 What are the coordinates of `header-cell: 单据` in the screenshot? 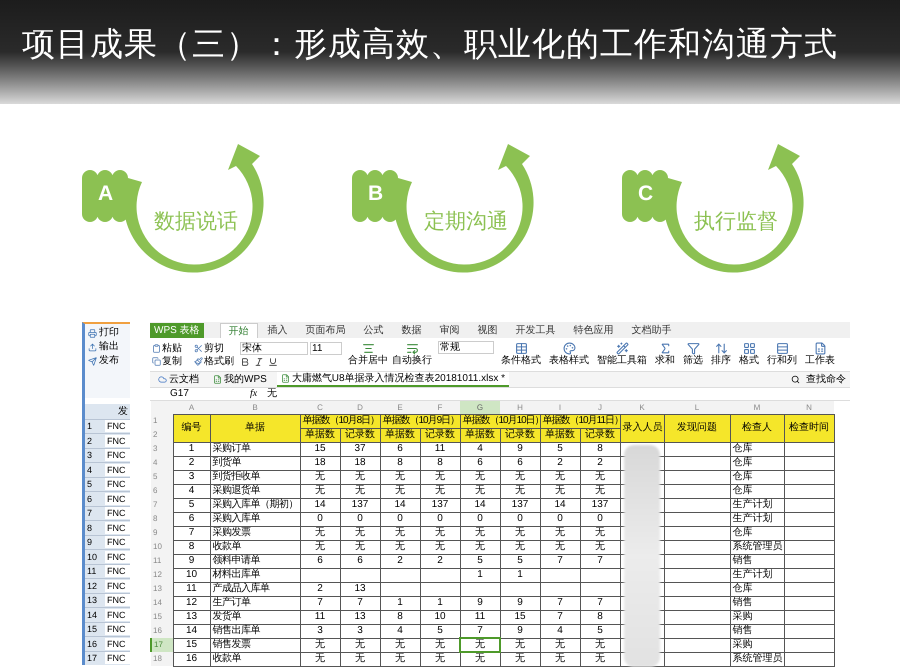 It's located at (255, 428).